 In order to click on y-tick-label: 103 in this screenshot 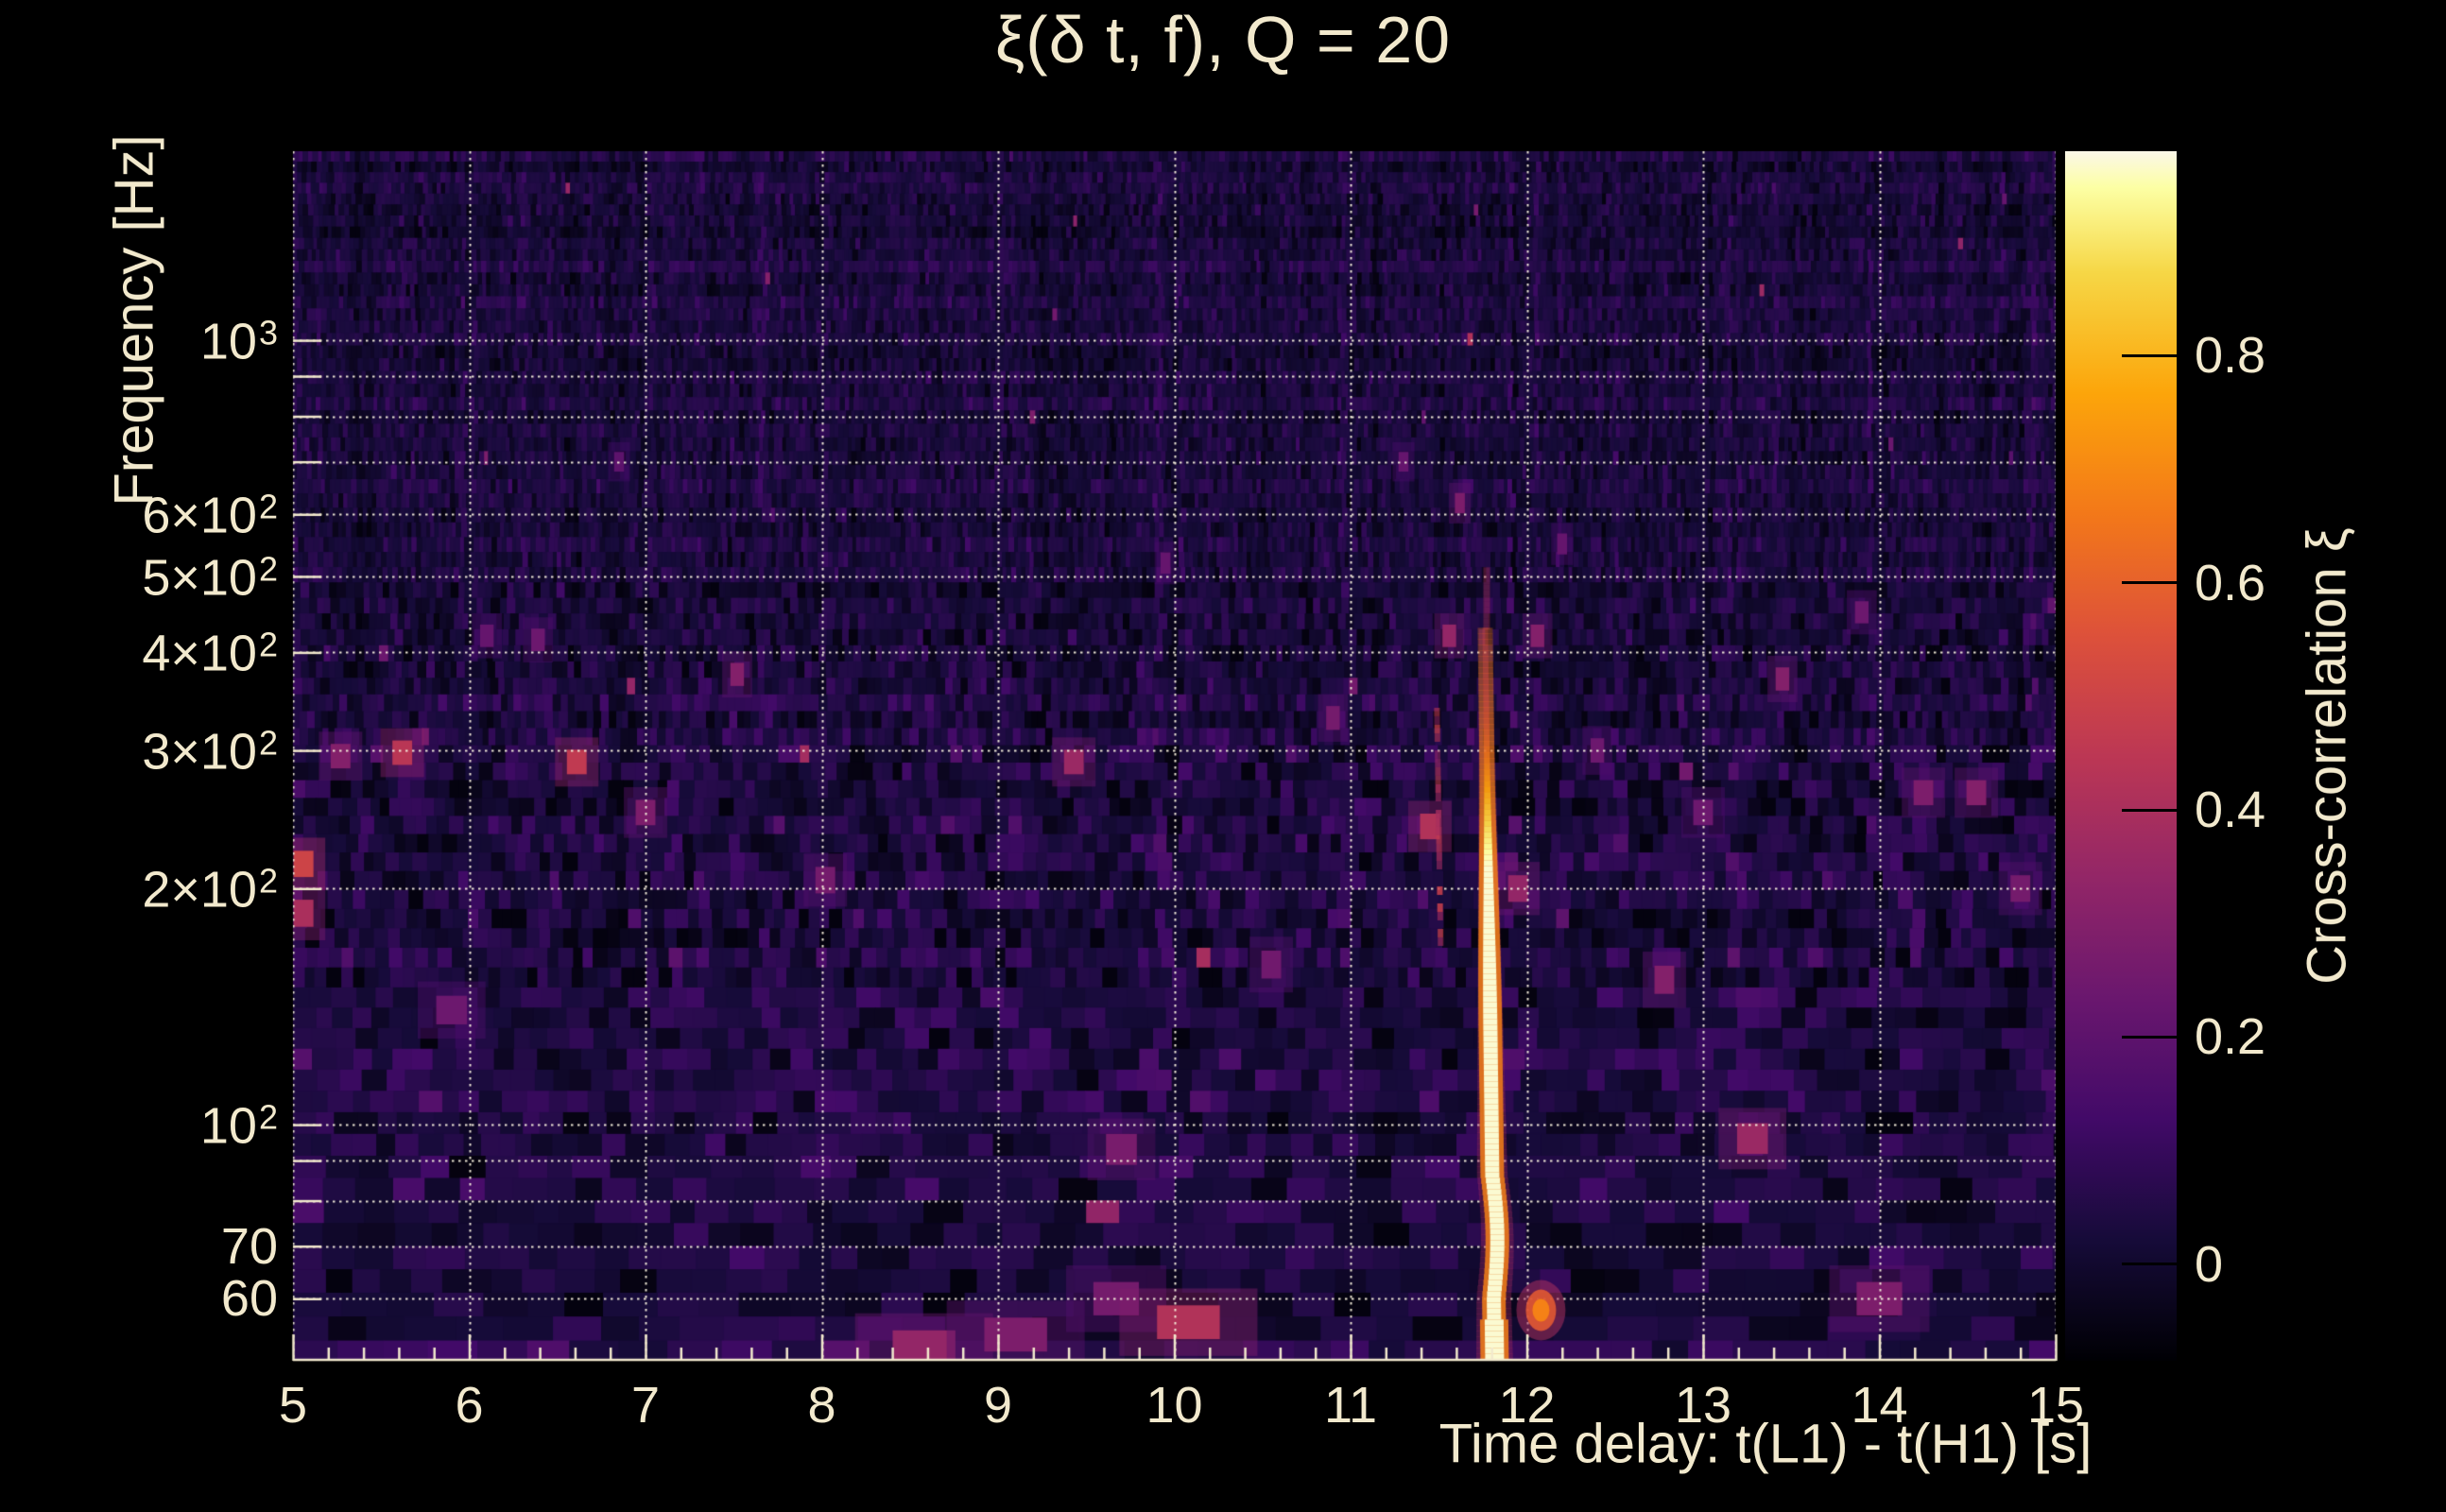, I will do `click(239, 341)`.